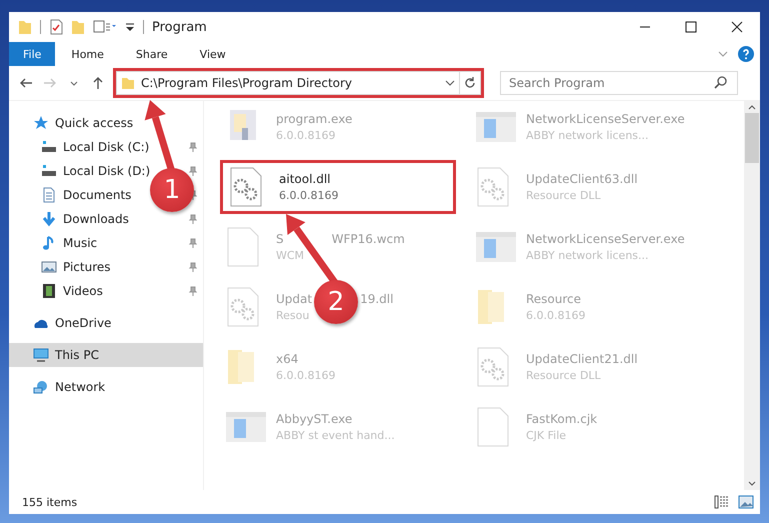  I want to click on customize-icon, so click(105, 27).